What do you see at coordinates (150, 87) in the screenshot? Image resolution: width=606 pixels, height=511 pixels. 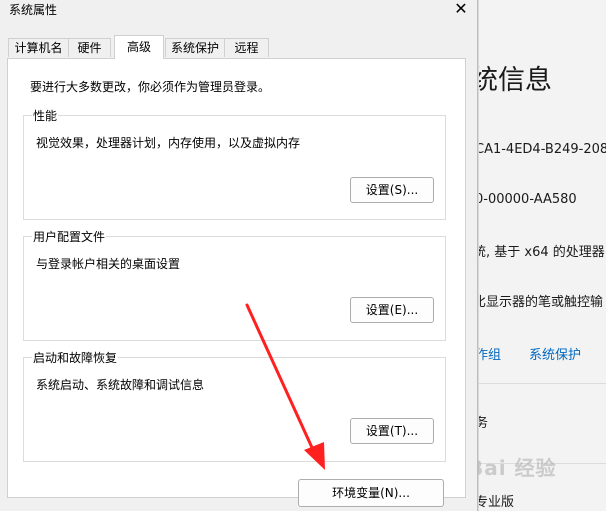 I see `admin-note: 要进行大多数更改，你必须作为管理员登录。` at bounding box center [150, 87].